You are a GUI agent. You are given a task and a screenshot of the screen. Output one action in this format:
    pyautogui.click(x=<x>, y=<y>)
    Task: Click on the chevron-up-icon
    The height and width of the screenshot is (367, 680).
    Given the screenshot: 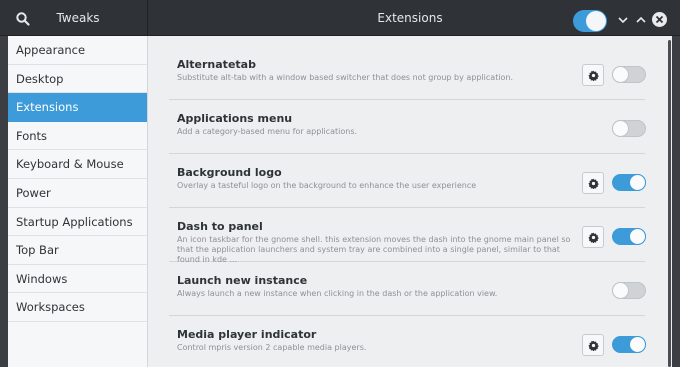 What is the action you would take?
    pyautogui.click(x=641, y=19)
    